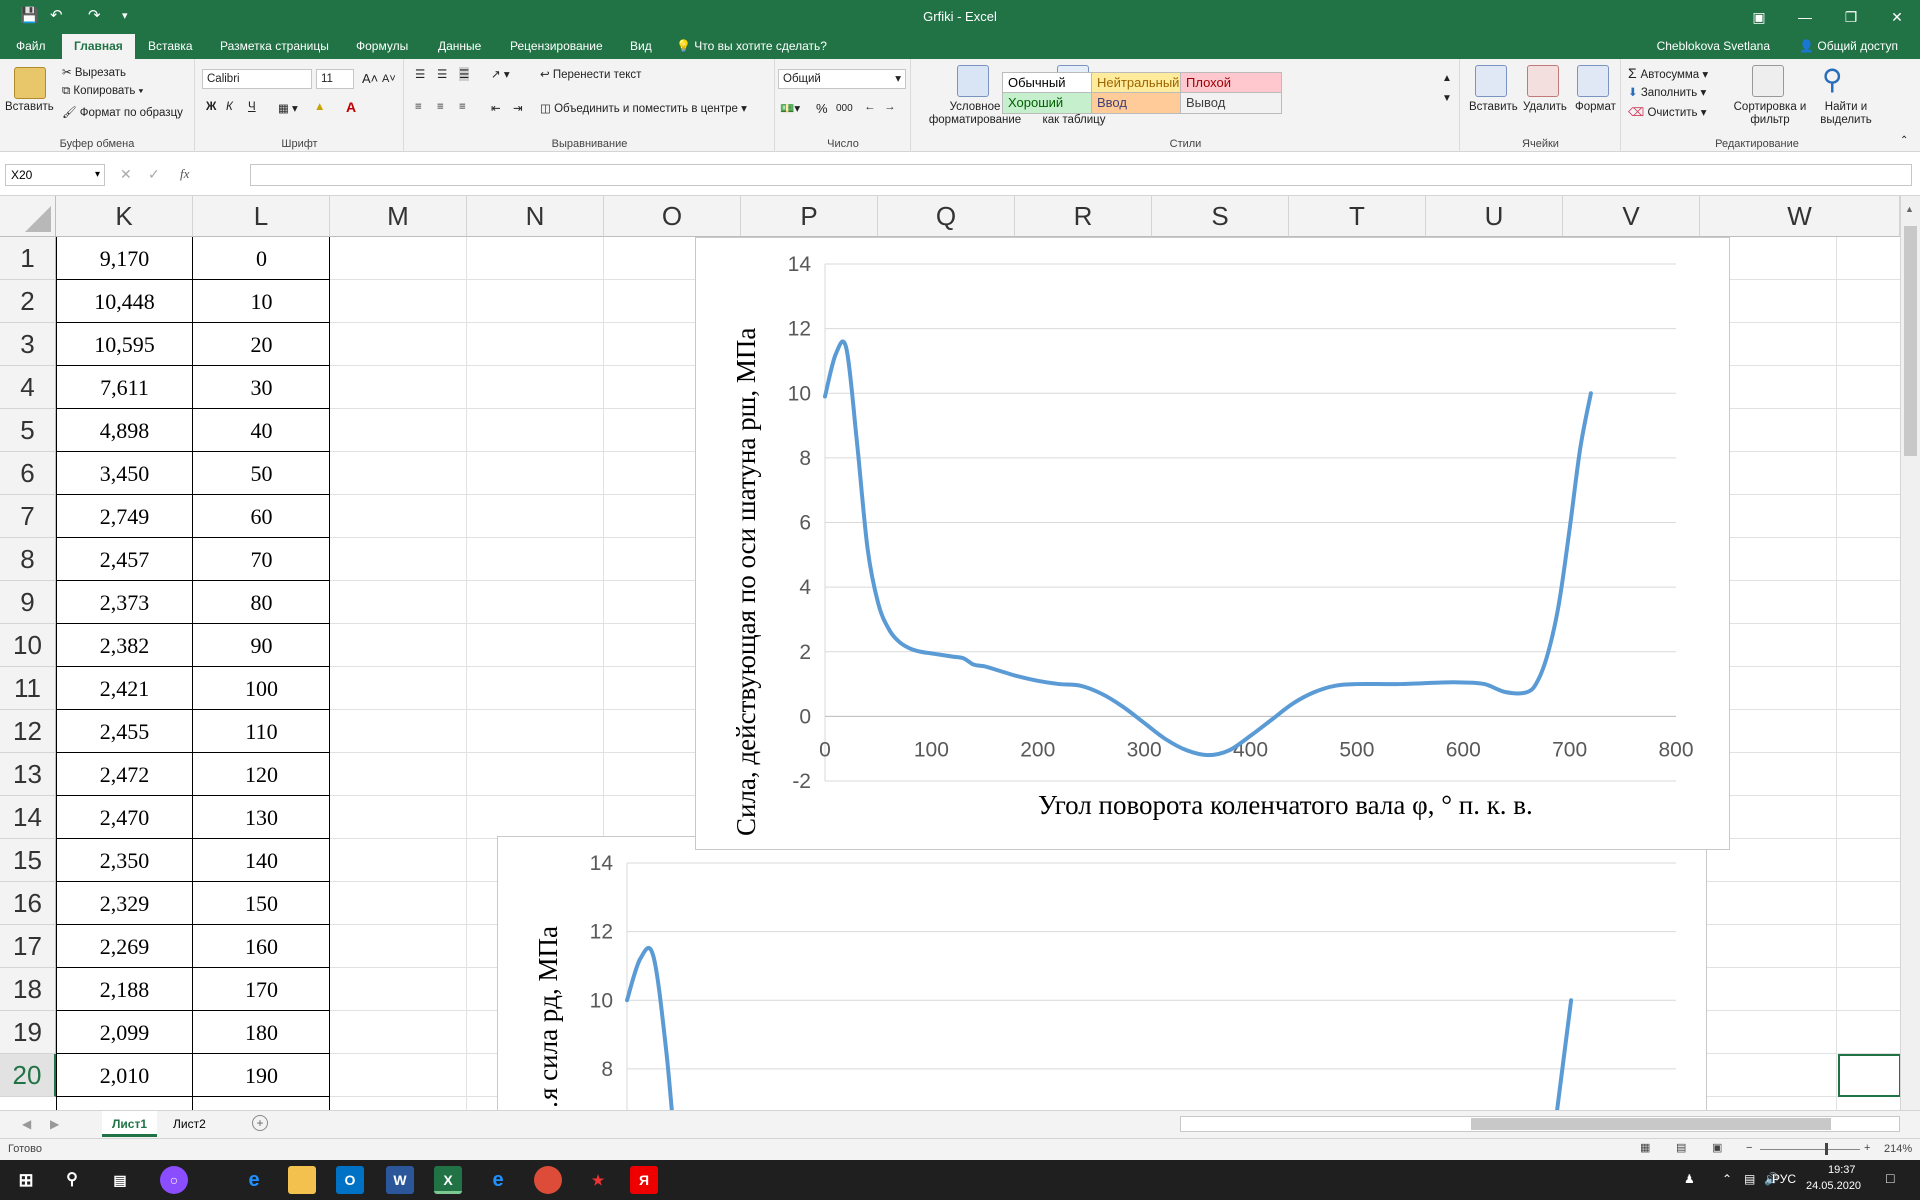 This screenshot has height=1200, width=1920. Describe the element at coordinates (389, 79) in the screenshot. I see `shrink-font-icon: A˅` at that location.